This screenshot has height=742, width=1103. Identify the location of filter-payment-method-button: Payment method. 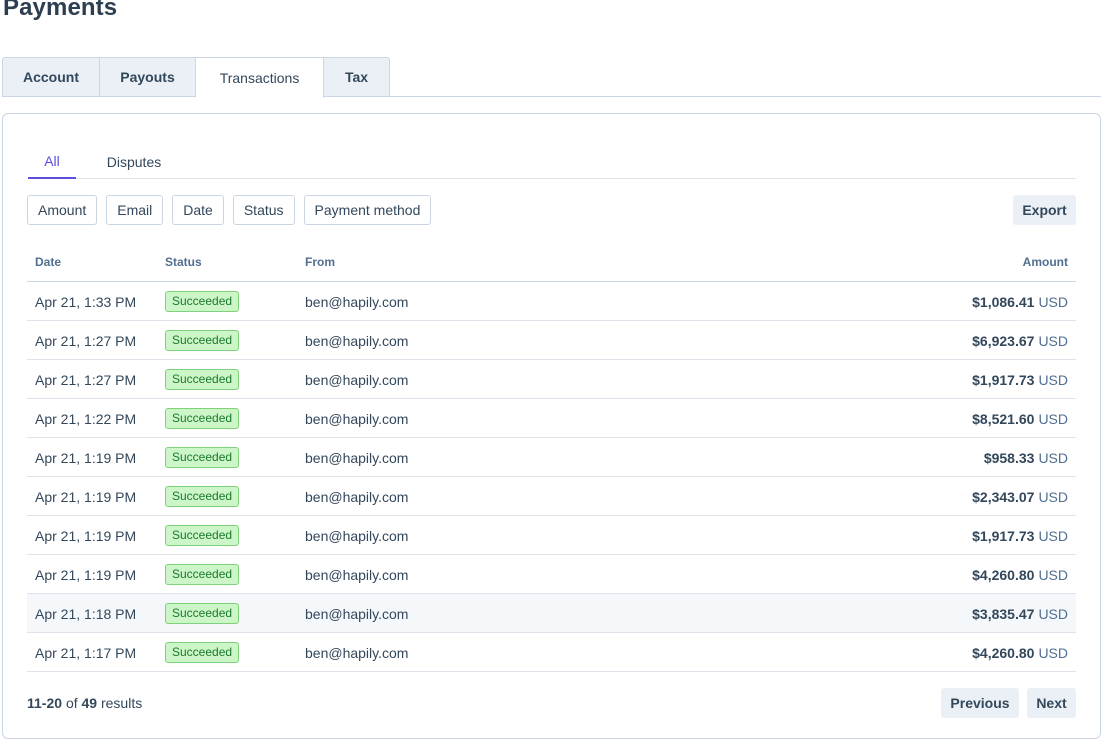
(367, 210).